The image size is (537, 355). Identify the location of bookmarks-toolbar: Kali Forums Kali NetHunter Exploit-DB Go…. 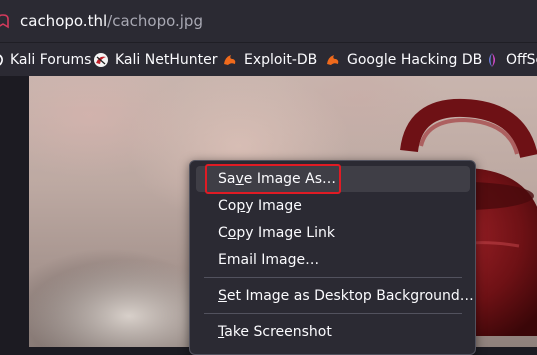
(268, 59).